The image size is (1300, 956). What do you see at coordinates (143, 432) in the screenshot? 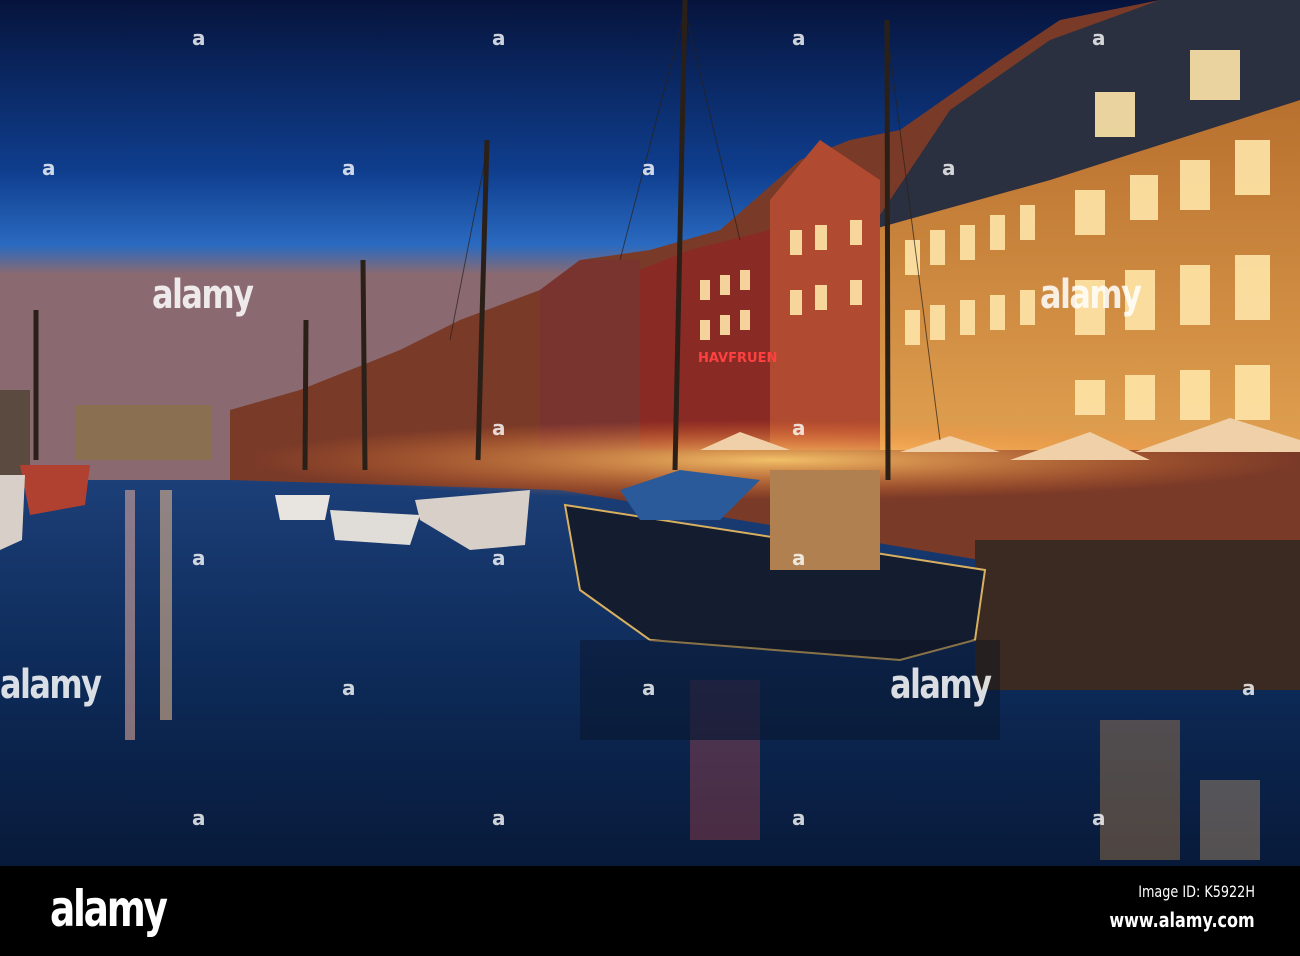
I see `distant-building` at bounding box center [143, 432].